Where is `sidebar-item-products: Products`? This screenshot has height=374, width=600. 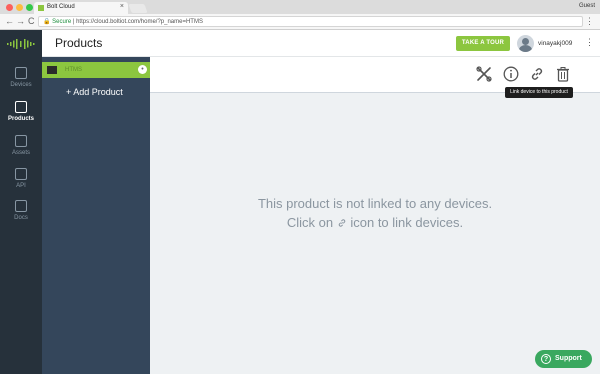
sidebar-item-products: Products is located at coordinates (21, 116).